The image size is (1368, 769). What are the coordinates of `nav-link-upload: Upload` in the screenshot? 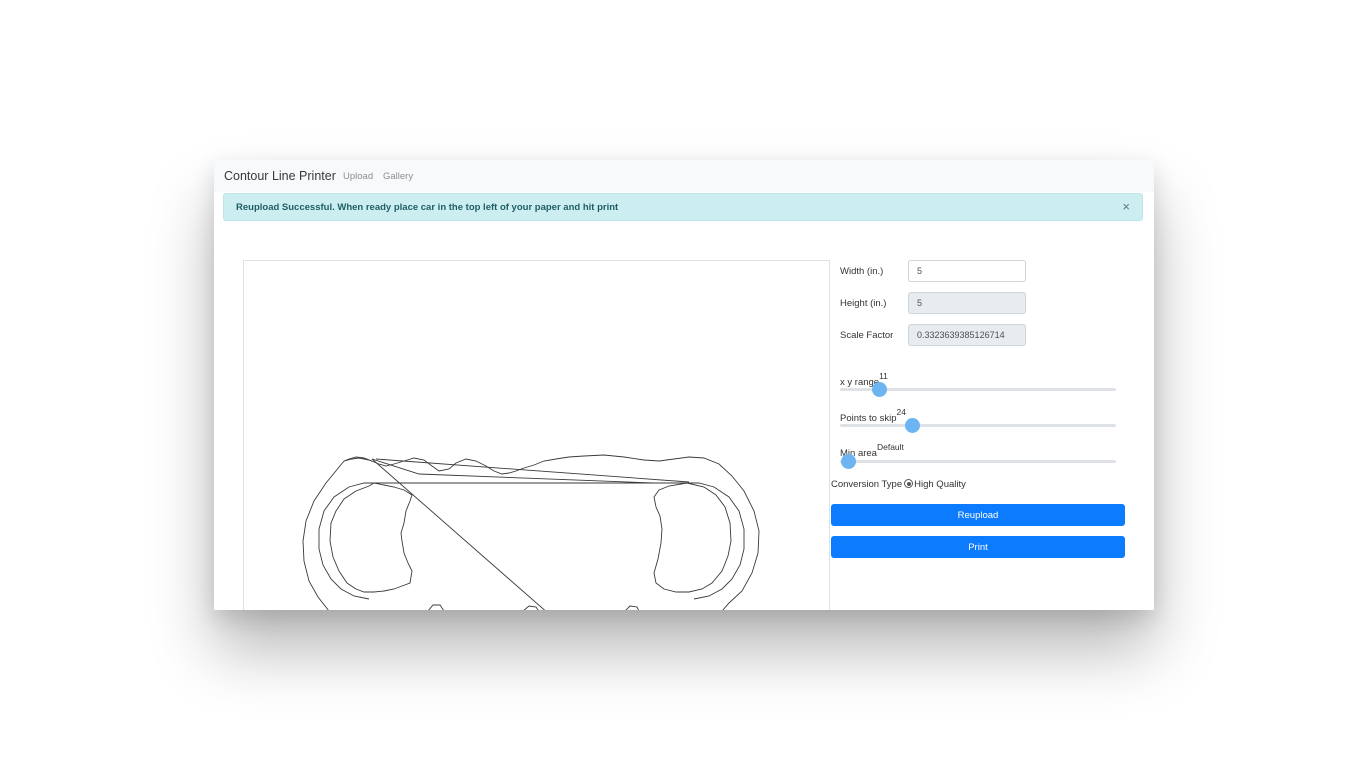 It's located at (358, 176).